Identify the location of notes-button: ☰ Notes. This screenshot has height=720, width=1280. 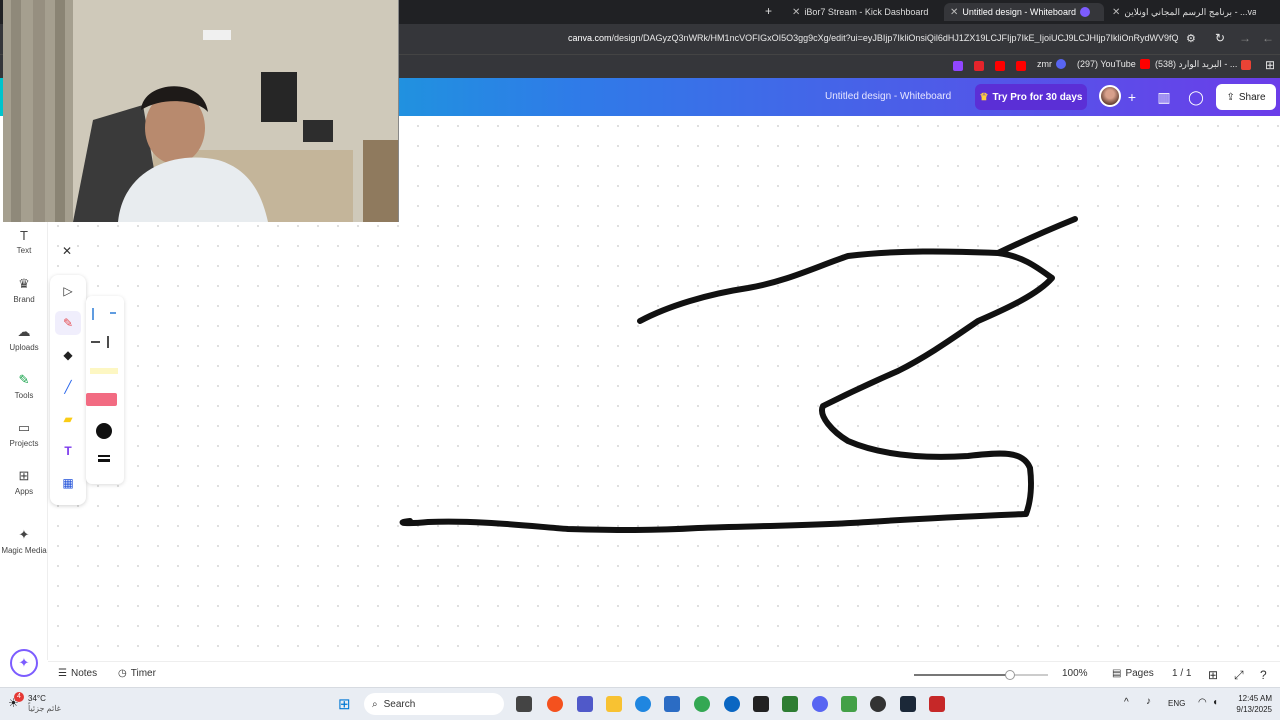
(77, 673).